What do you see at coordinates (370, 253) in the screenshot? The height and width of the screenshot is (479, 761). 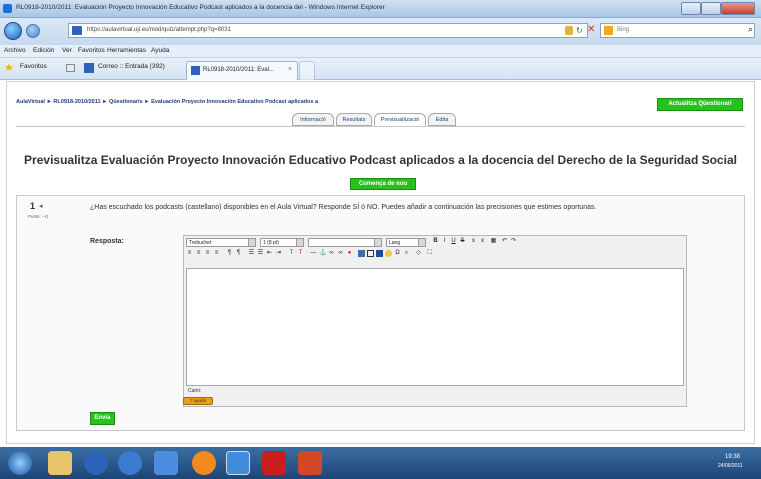 I see `insert-table-icon` at bounding box center [370, 253].